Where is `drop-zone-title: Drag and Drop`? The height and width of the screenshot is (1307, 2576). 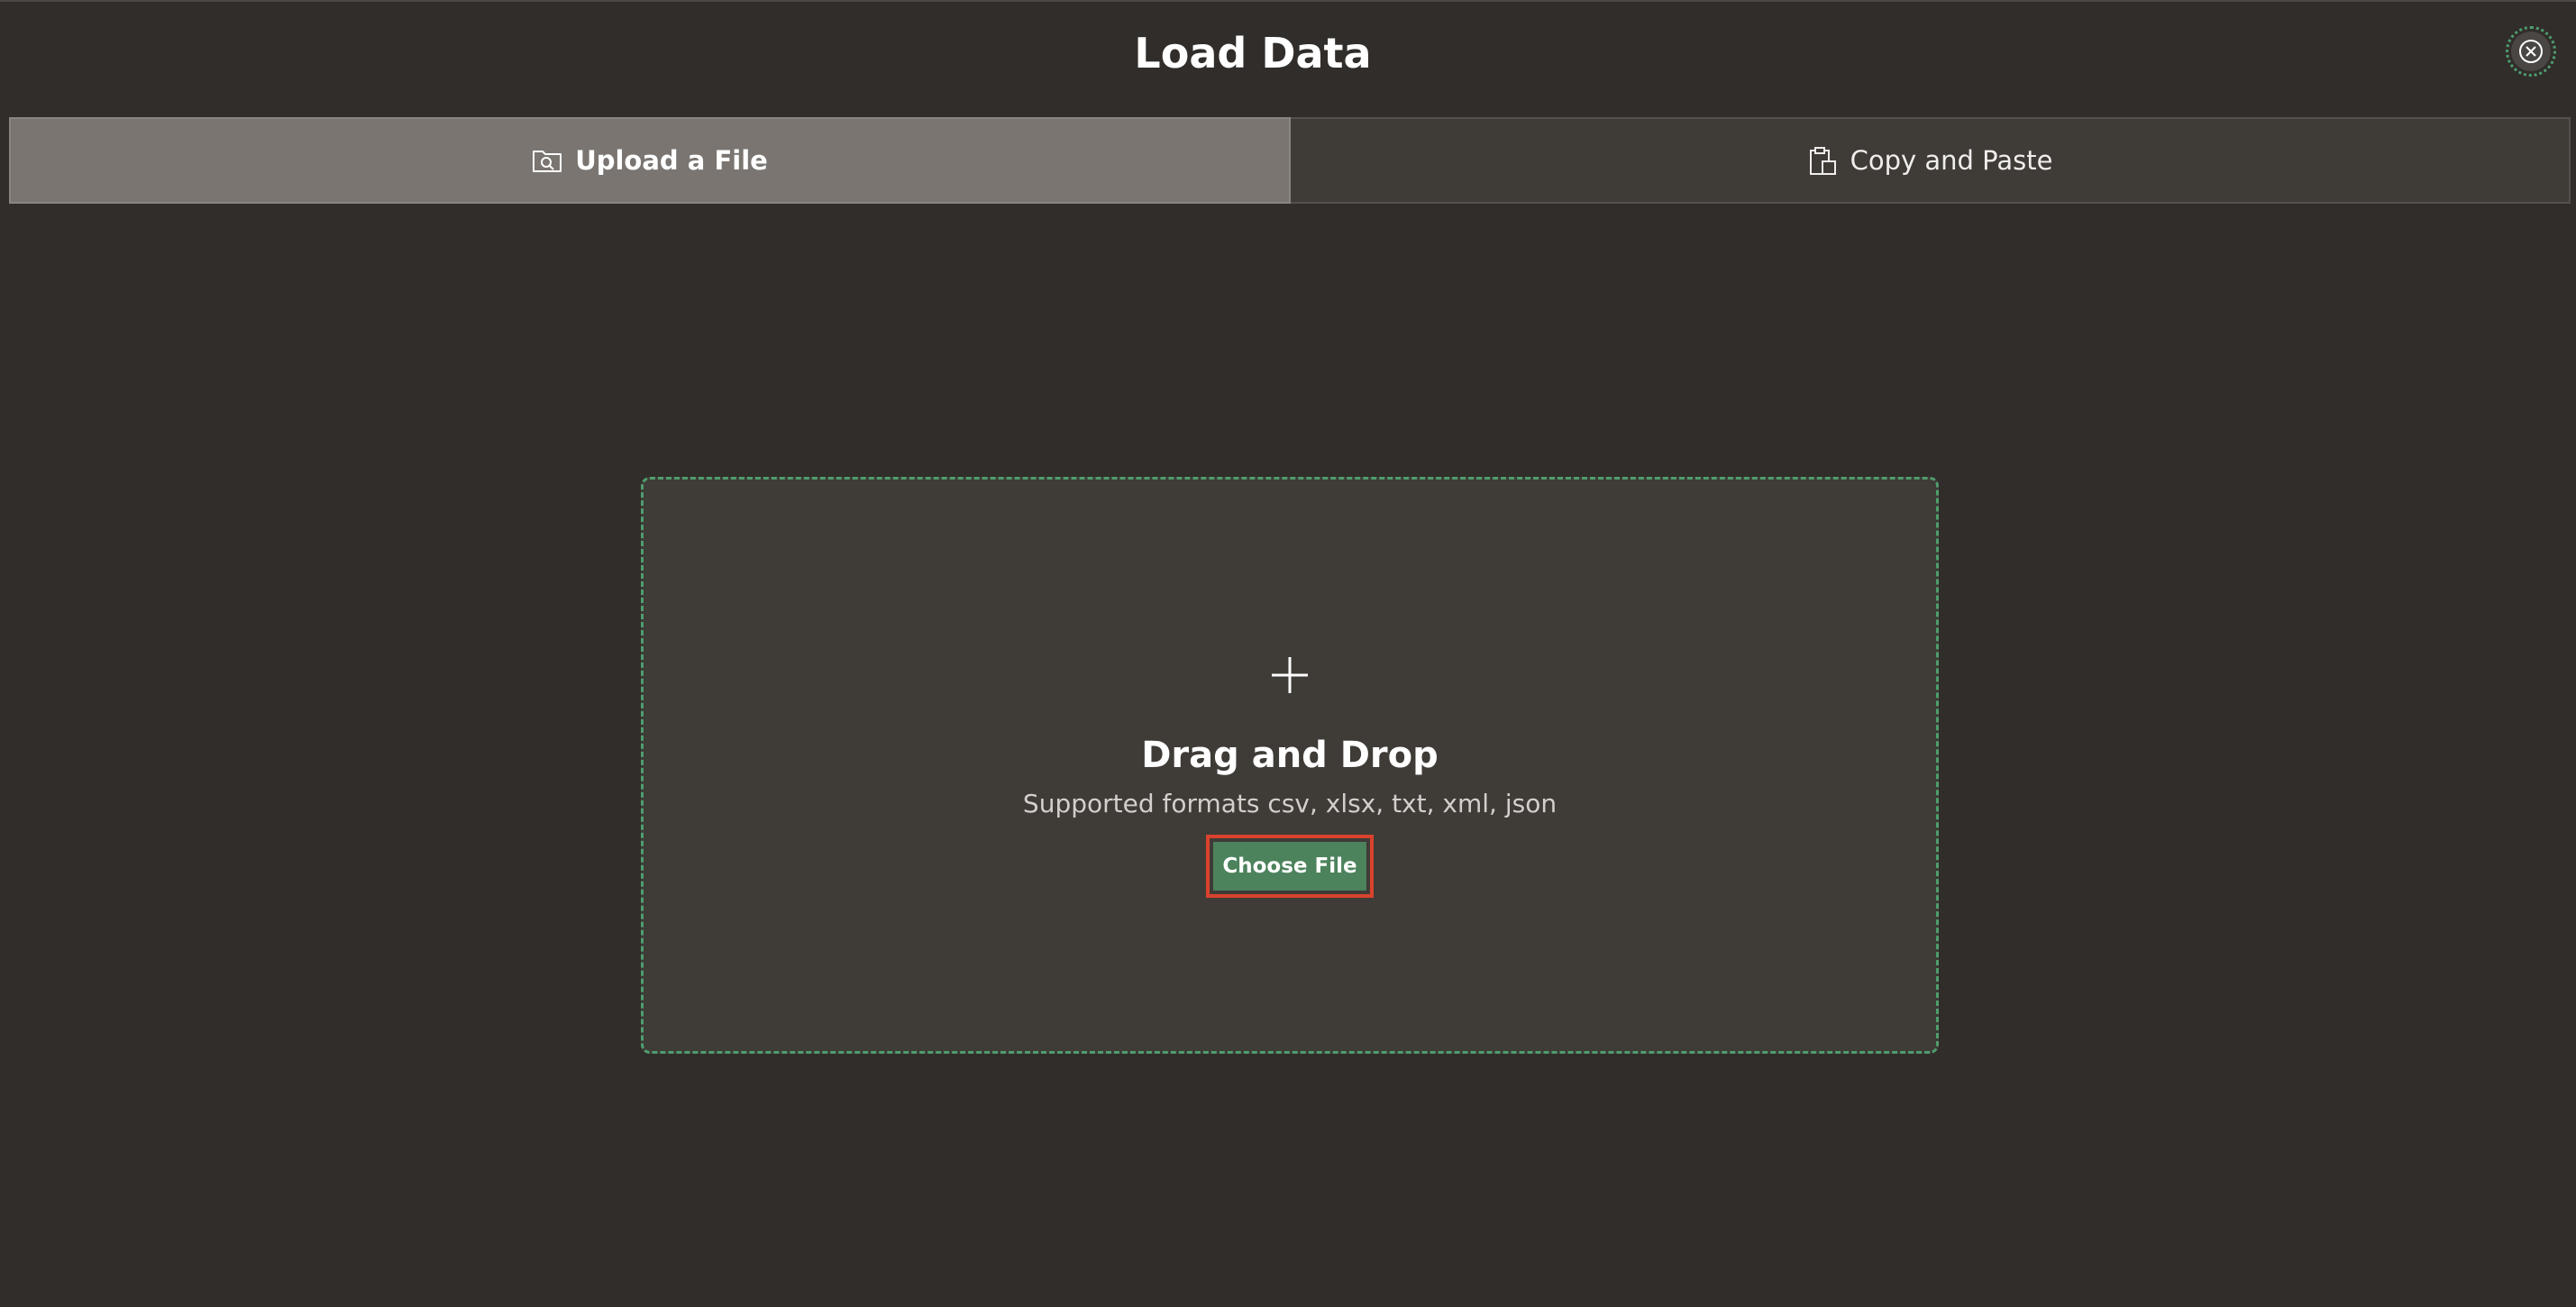 drop-zone-title: Drag and Drop is located at coordinates (1290, 756).